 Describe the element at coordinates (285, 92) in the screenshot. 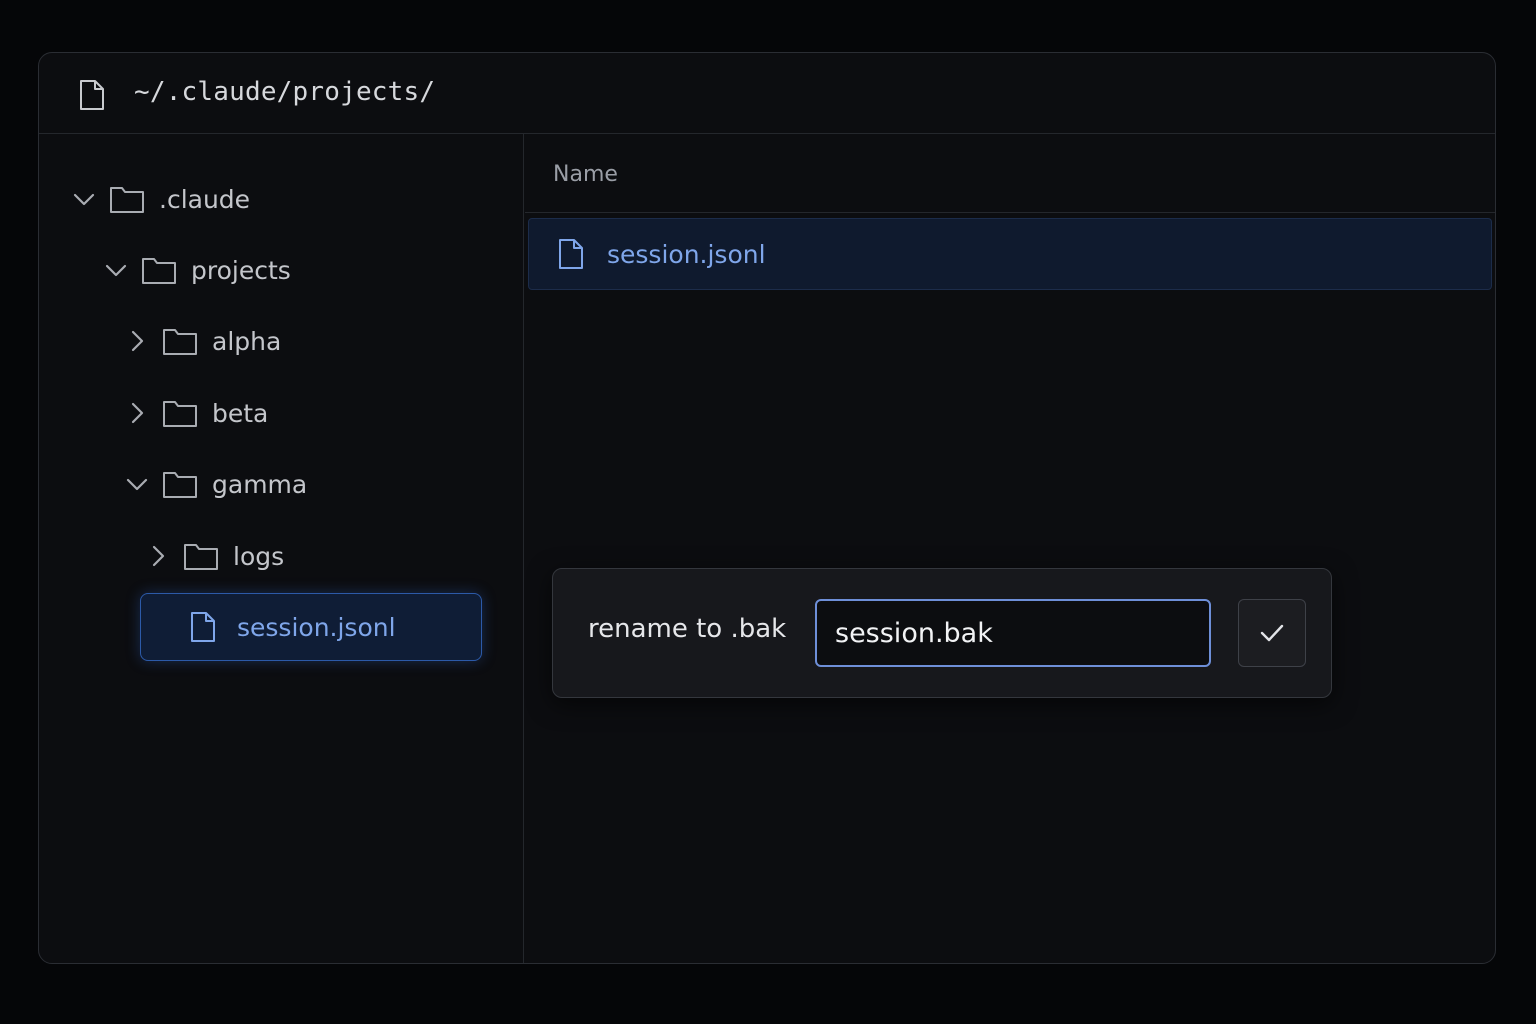

I see `current-path: ~/.claude/projects/` at that location.